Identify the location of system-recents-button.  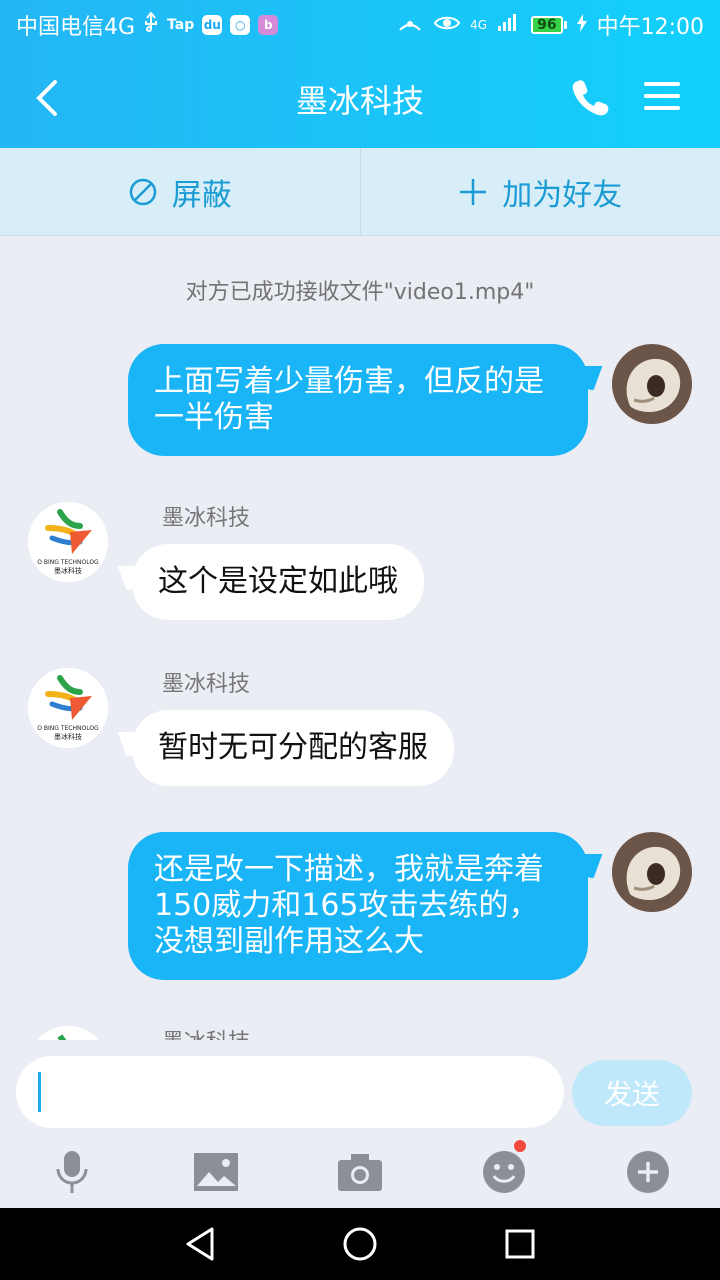
(520, 1244).